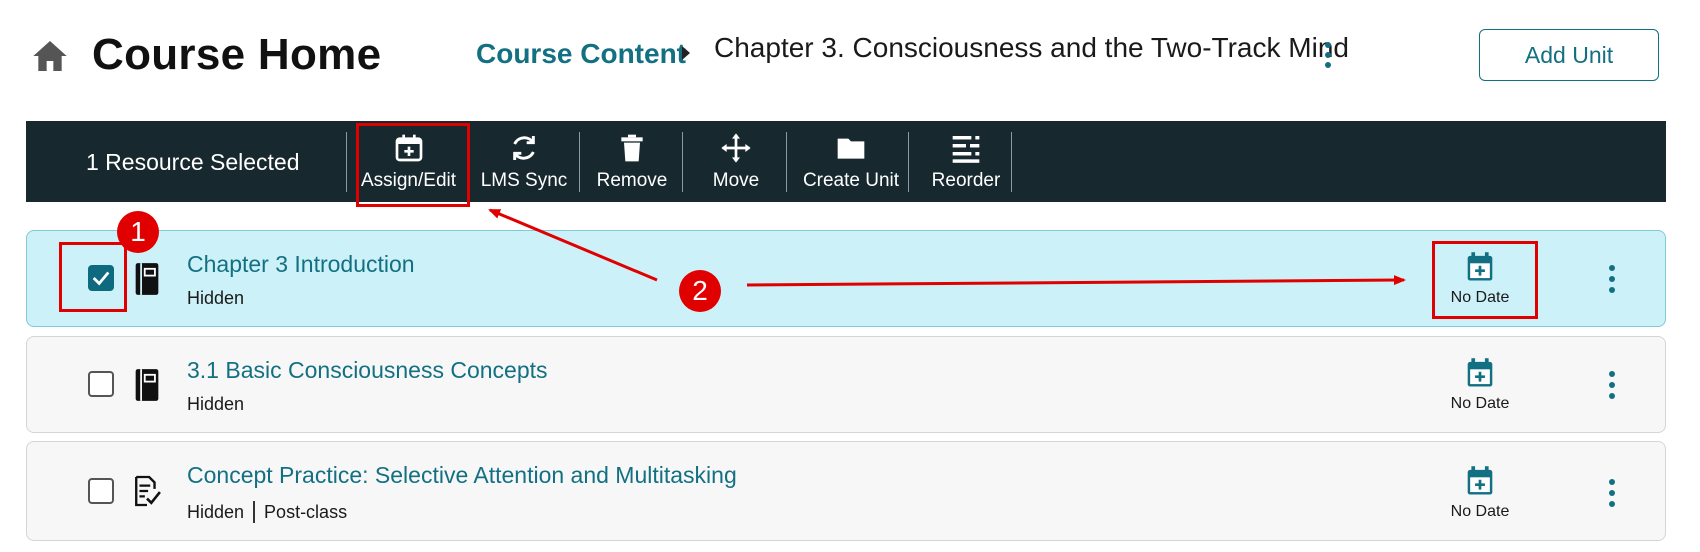  What do you see at coordinates (851, 180) in the screenshot?
I see `create-unit-label: Create Unit` at bounding box center [851, 180].